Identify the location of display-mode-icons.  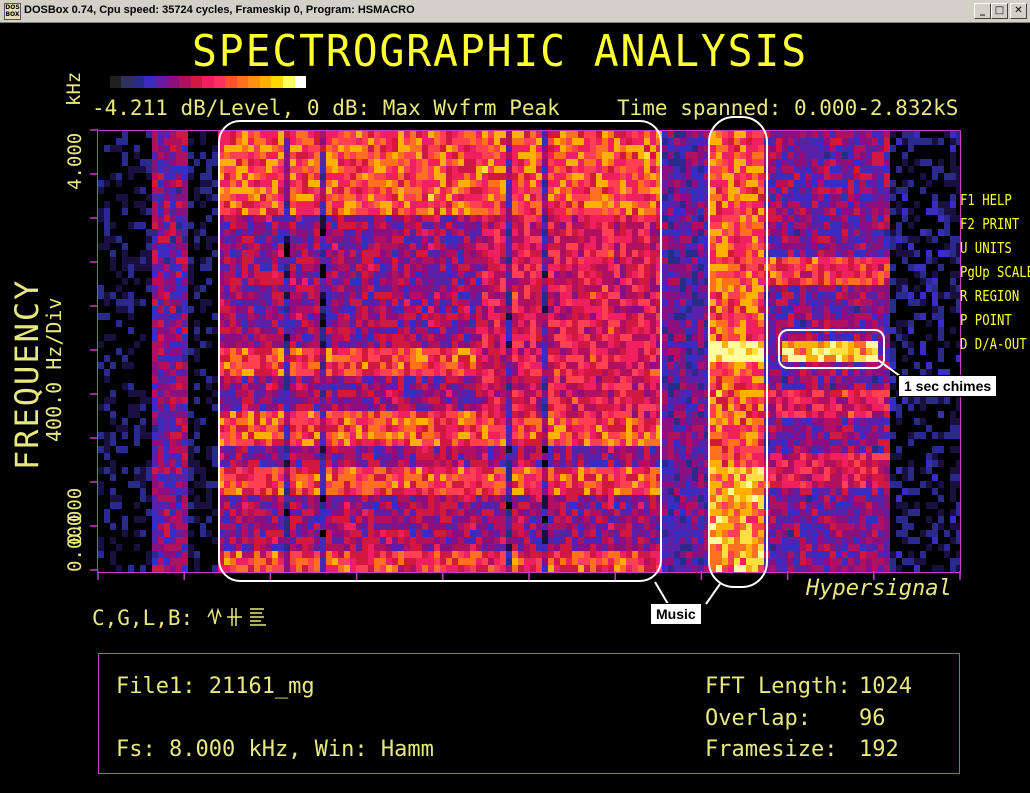
(236, 616).